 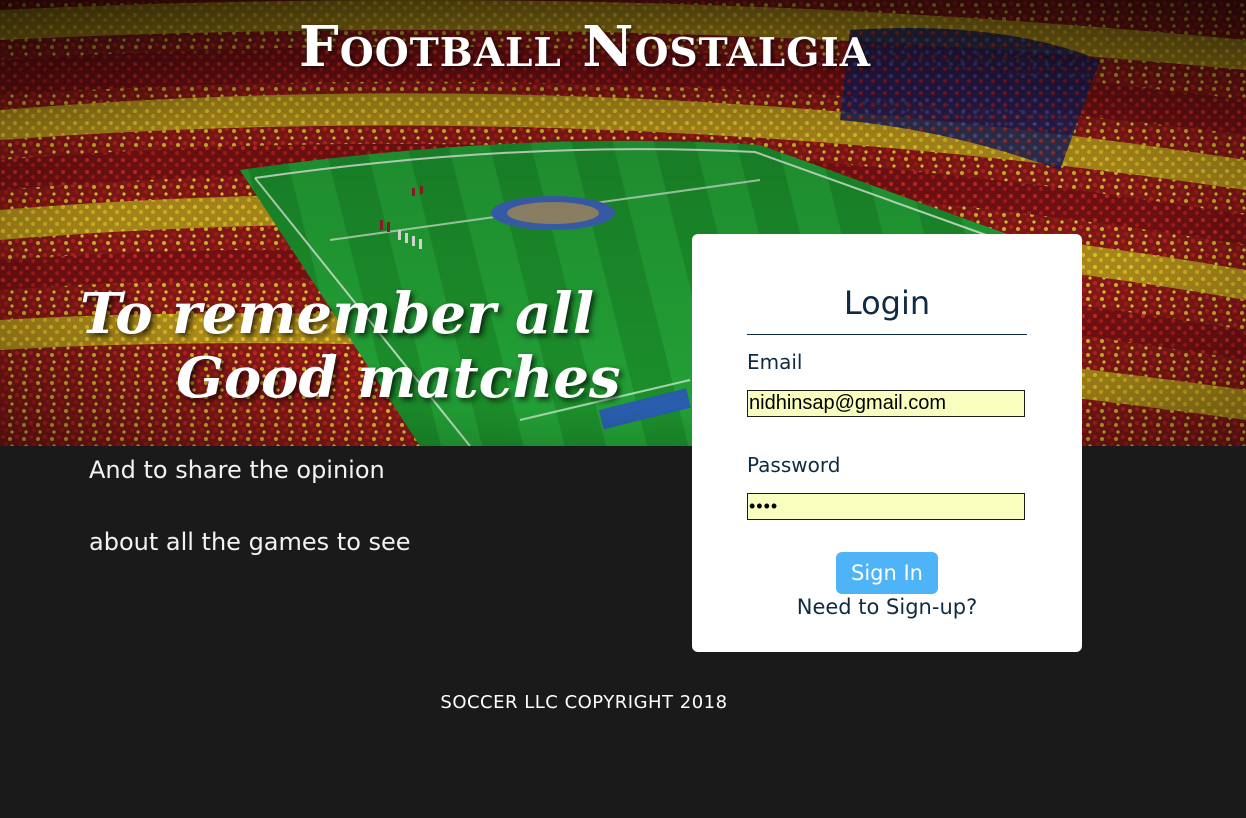 What do you see at coordinates (887, 607) in the screenshot?
I see `sign-up-link: Need to Sign-up?` at bounding box center [887, 607].